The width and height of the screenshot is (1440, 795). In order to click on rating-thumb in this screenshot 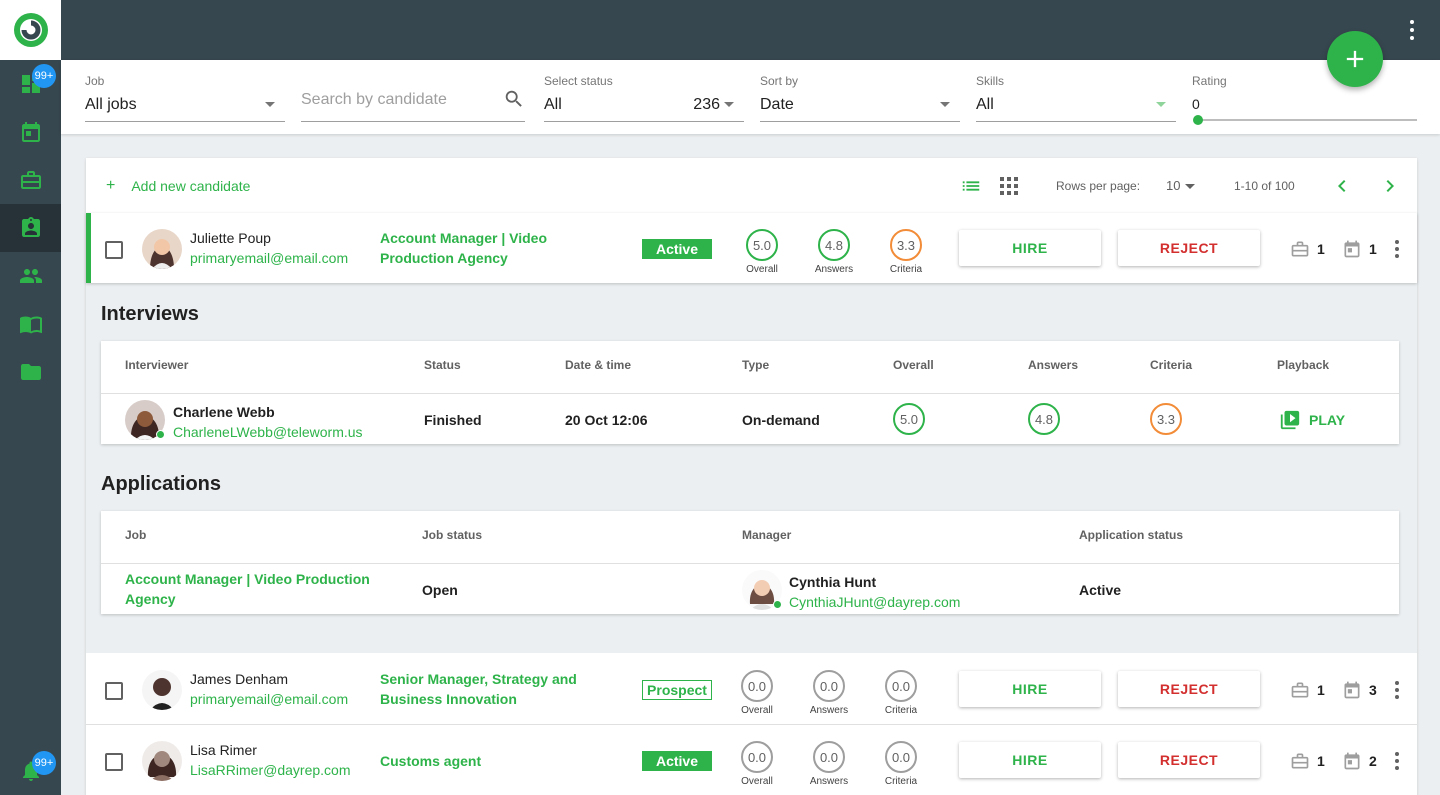, I will do `click(1198, 120)`.